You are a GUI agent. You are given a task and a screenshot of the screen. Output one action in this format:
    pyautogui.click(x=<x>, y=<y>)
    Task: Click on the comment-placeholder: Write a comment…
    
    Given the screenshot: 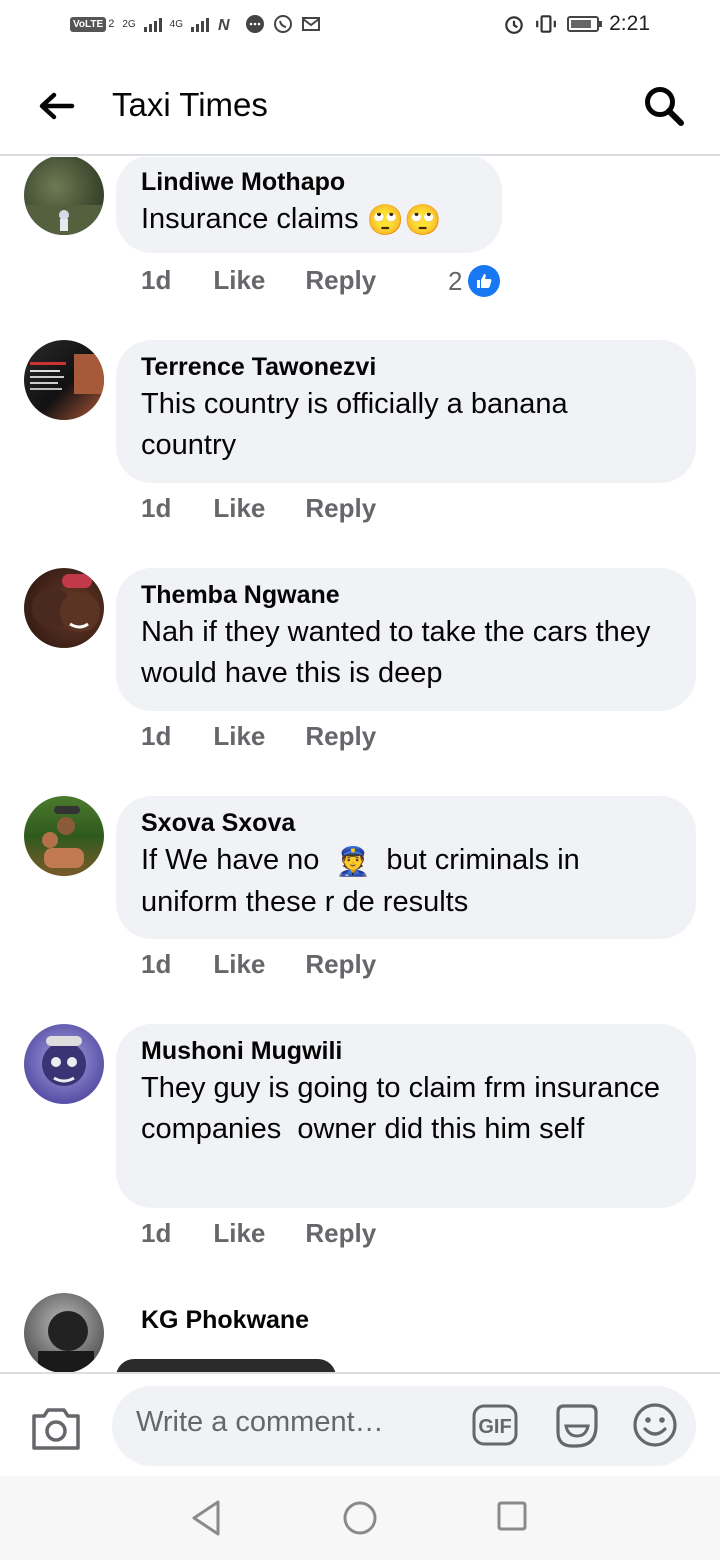 What is the action you would take?
    pyautogui.click(x=260, y=1422)
    